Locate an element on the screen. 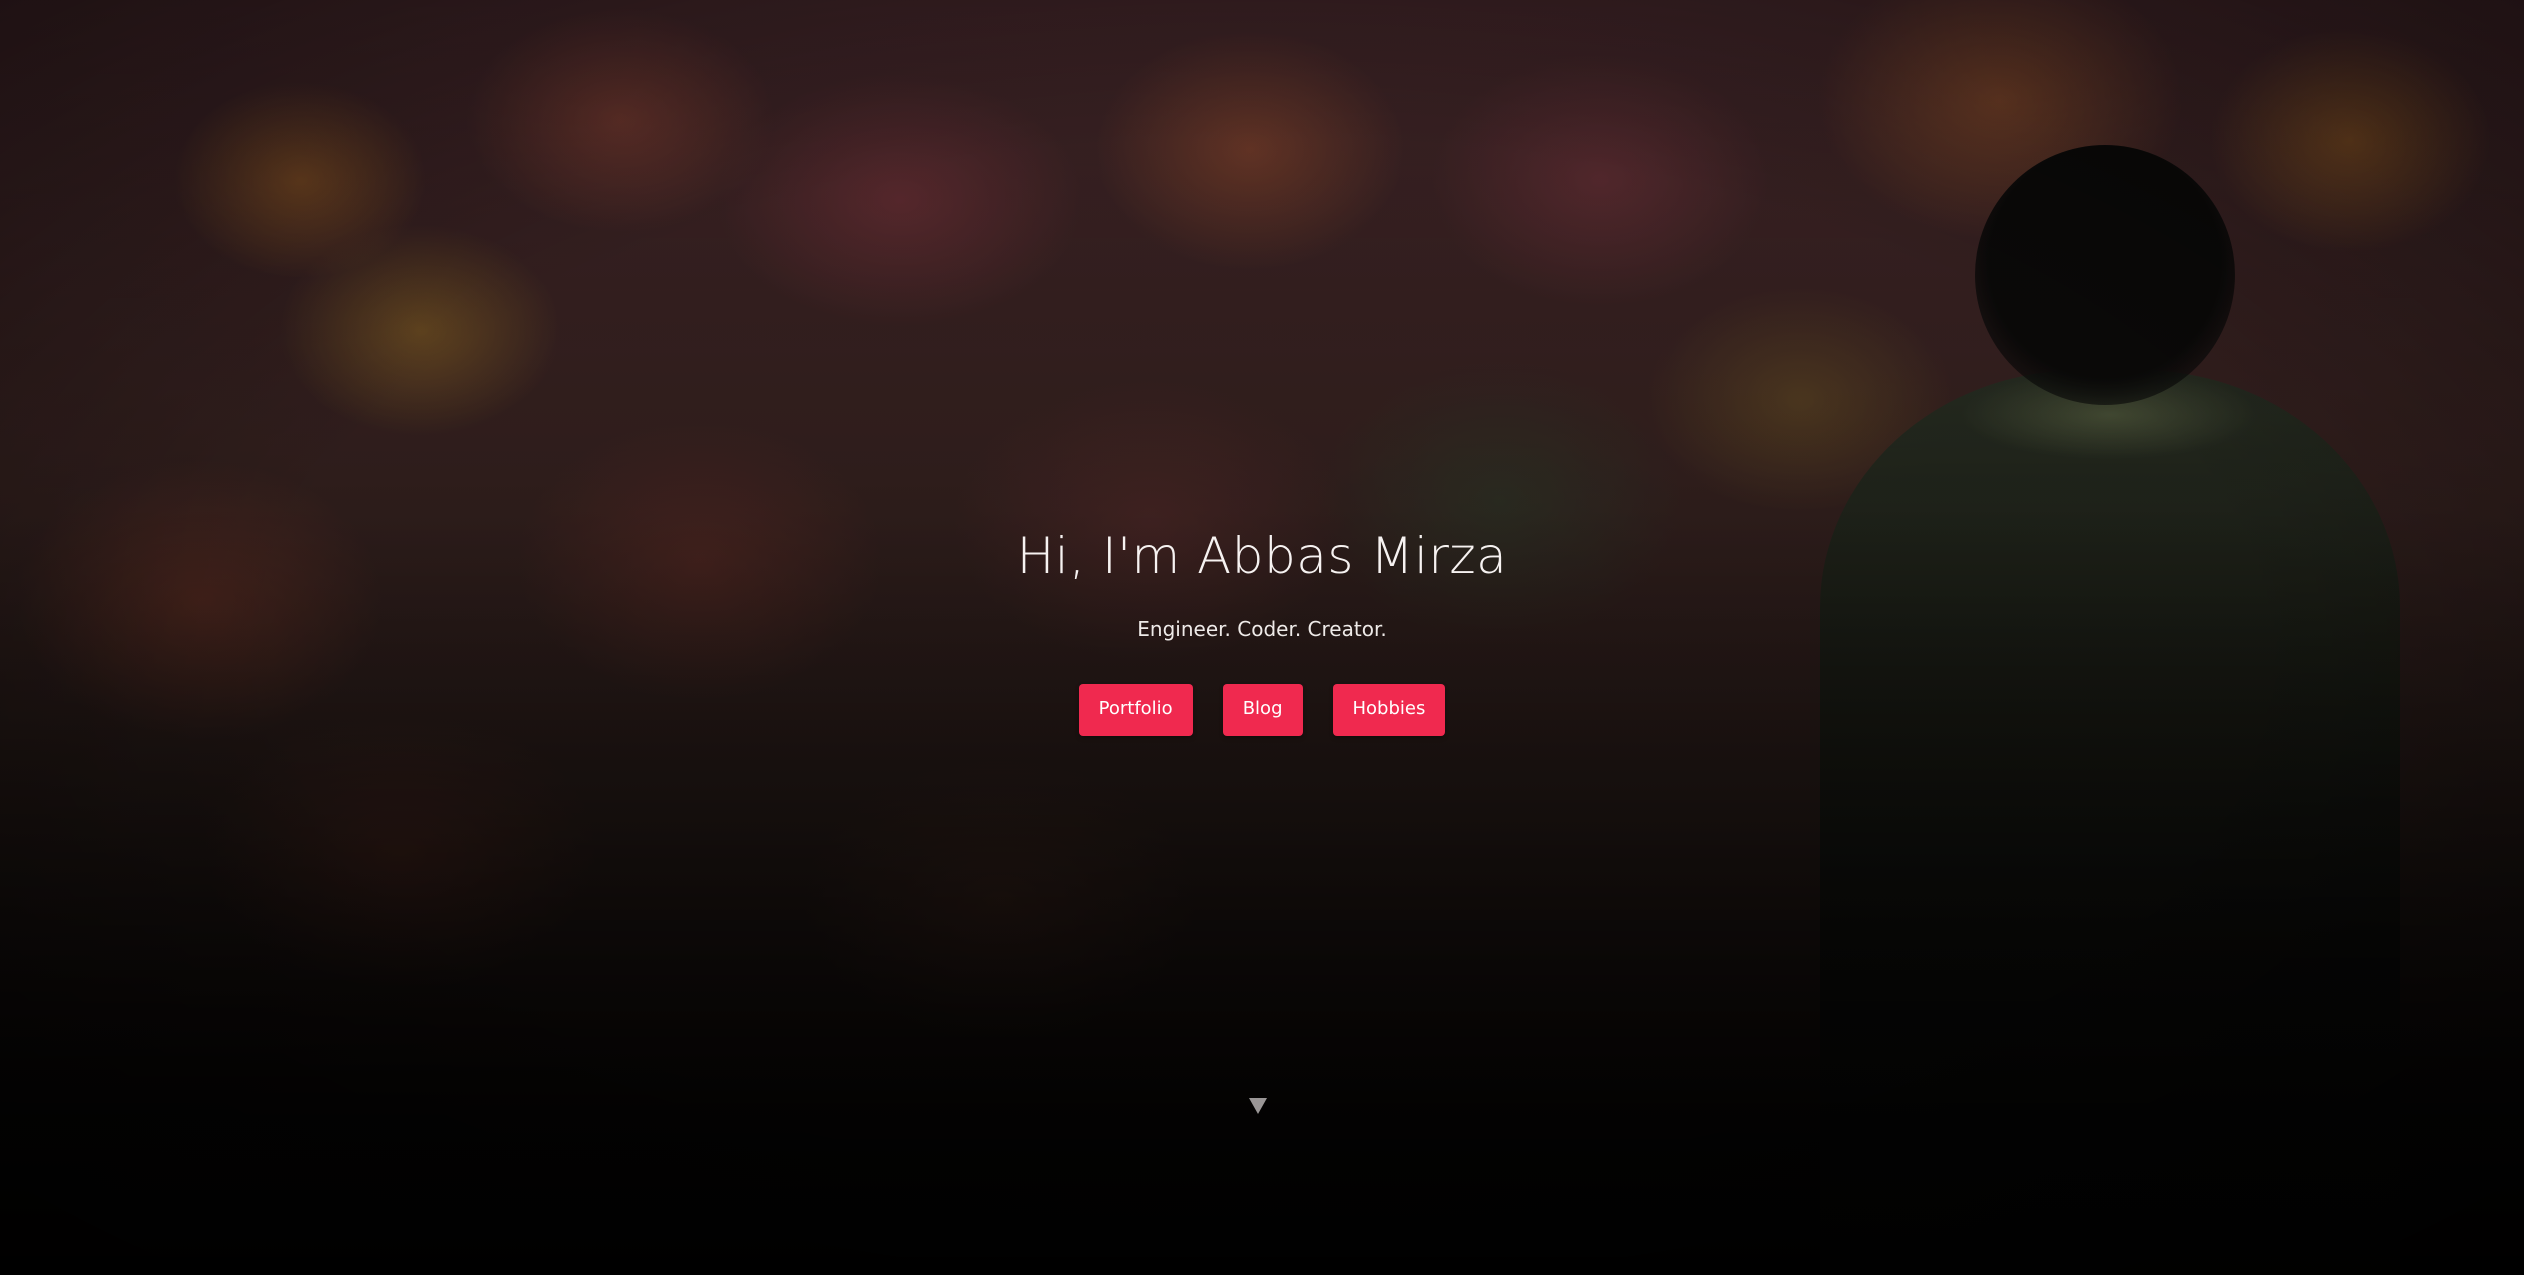  hero-buttons: Portfolio Blog Hobbies is located at coordinates (1262, 710).